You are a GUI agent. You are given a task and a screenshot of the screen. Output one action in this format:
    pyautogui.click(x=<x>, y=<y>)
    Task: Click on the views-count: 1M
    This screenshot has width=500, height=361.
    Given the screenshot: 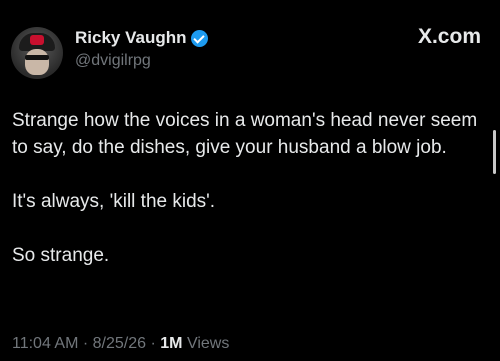 What is the action you would take?
    pyautogui.click(x=171, y=343)
    